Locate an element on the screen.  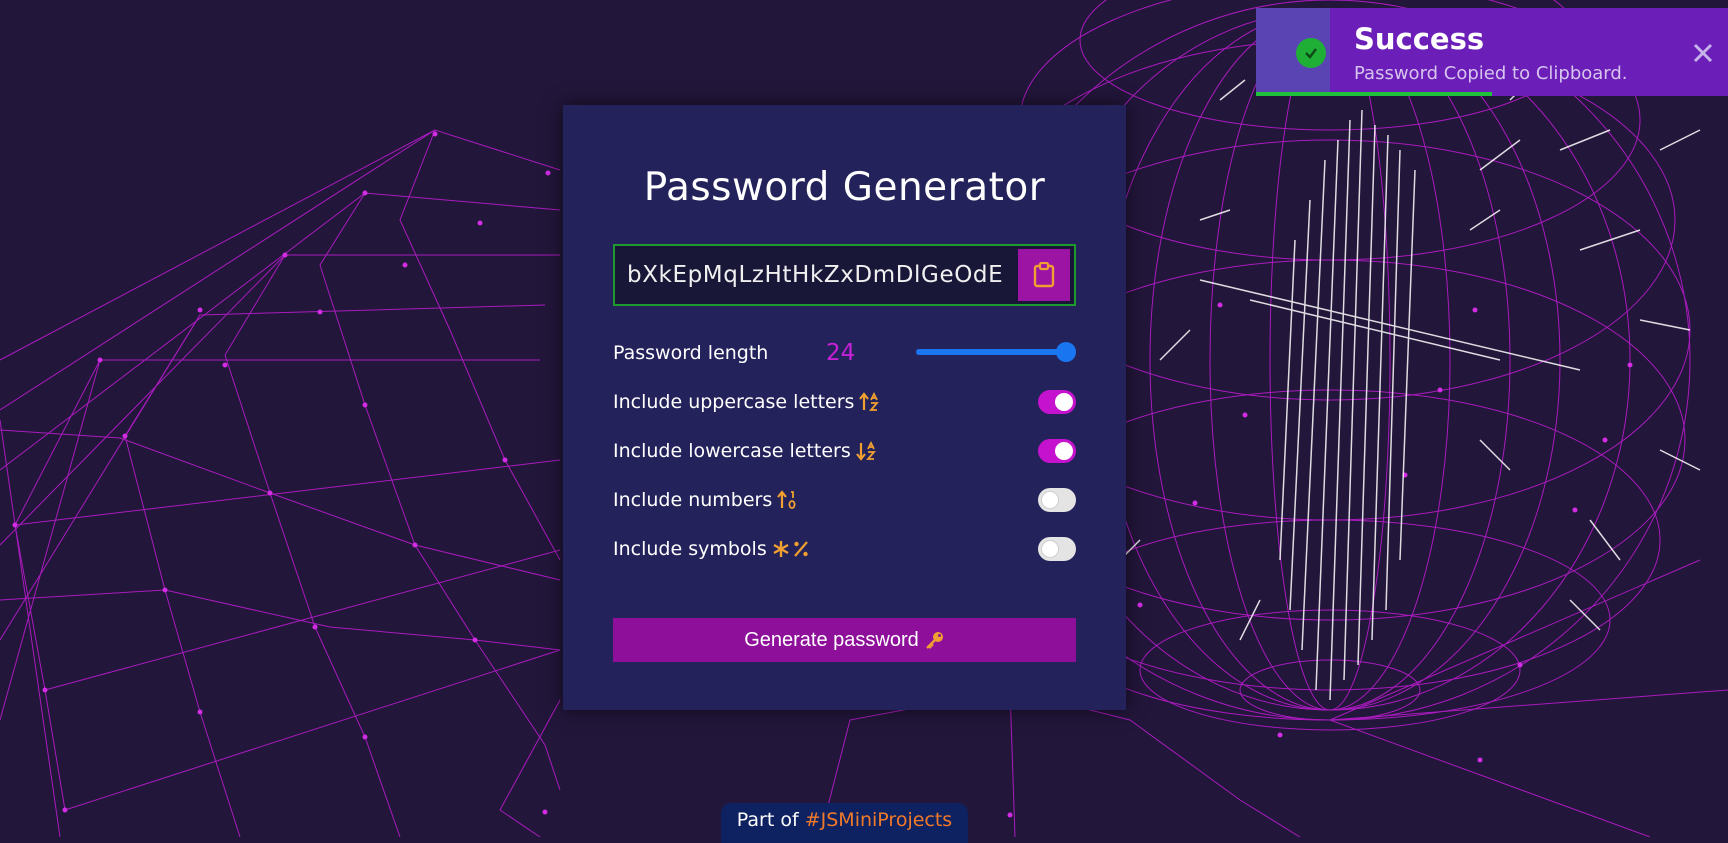
lowercase-toggle is located at coordinates (1057, 450).